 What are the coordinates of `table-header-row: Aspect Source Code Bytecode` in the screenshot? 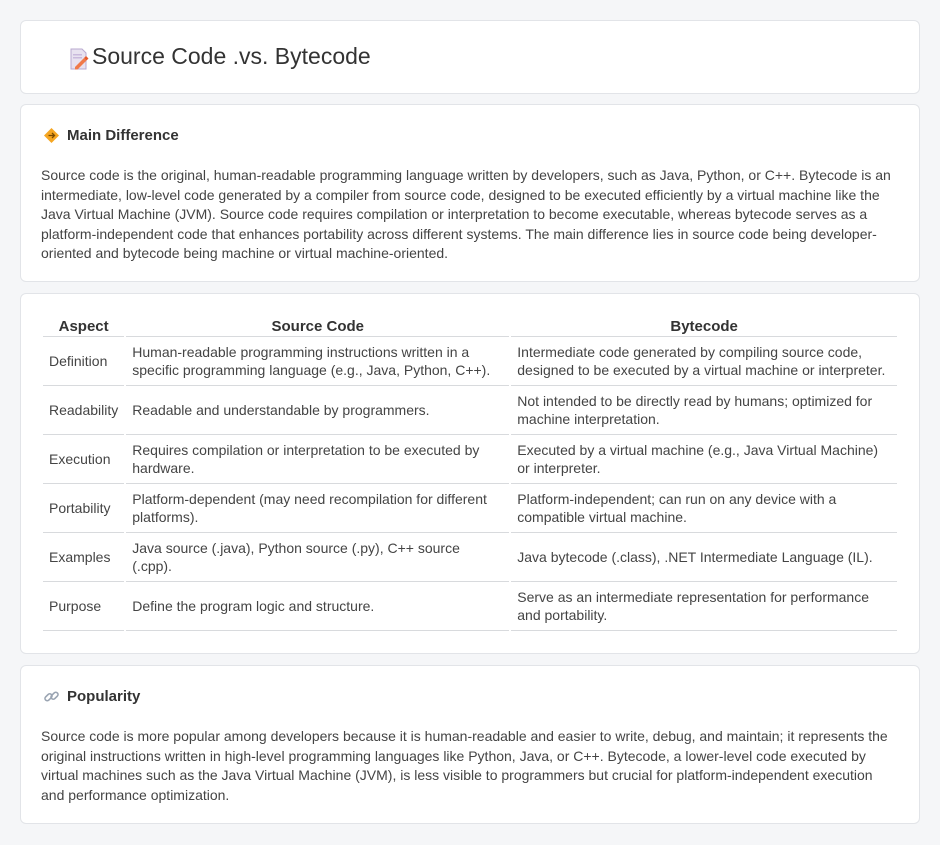 It's located at (470, 327).